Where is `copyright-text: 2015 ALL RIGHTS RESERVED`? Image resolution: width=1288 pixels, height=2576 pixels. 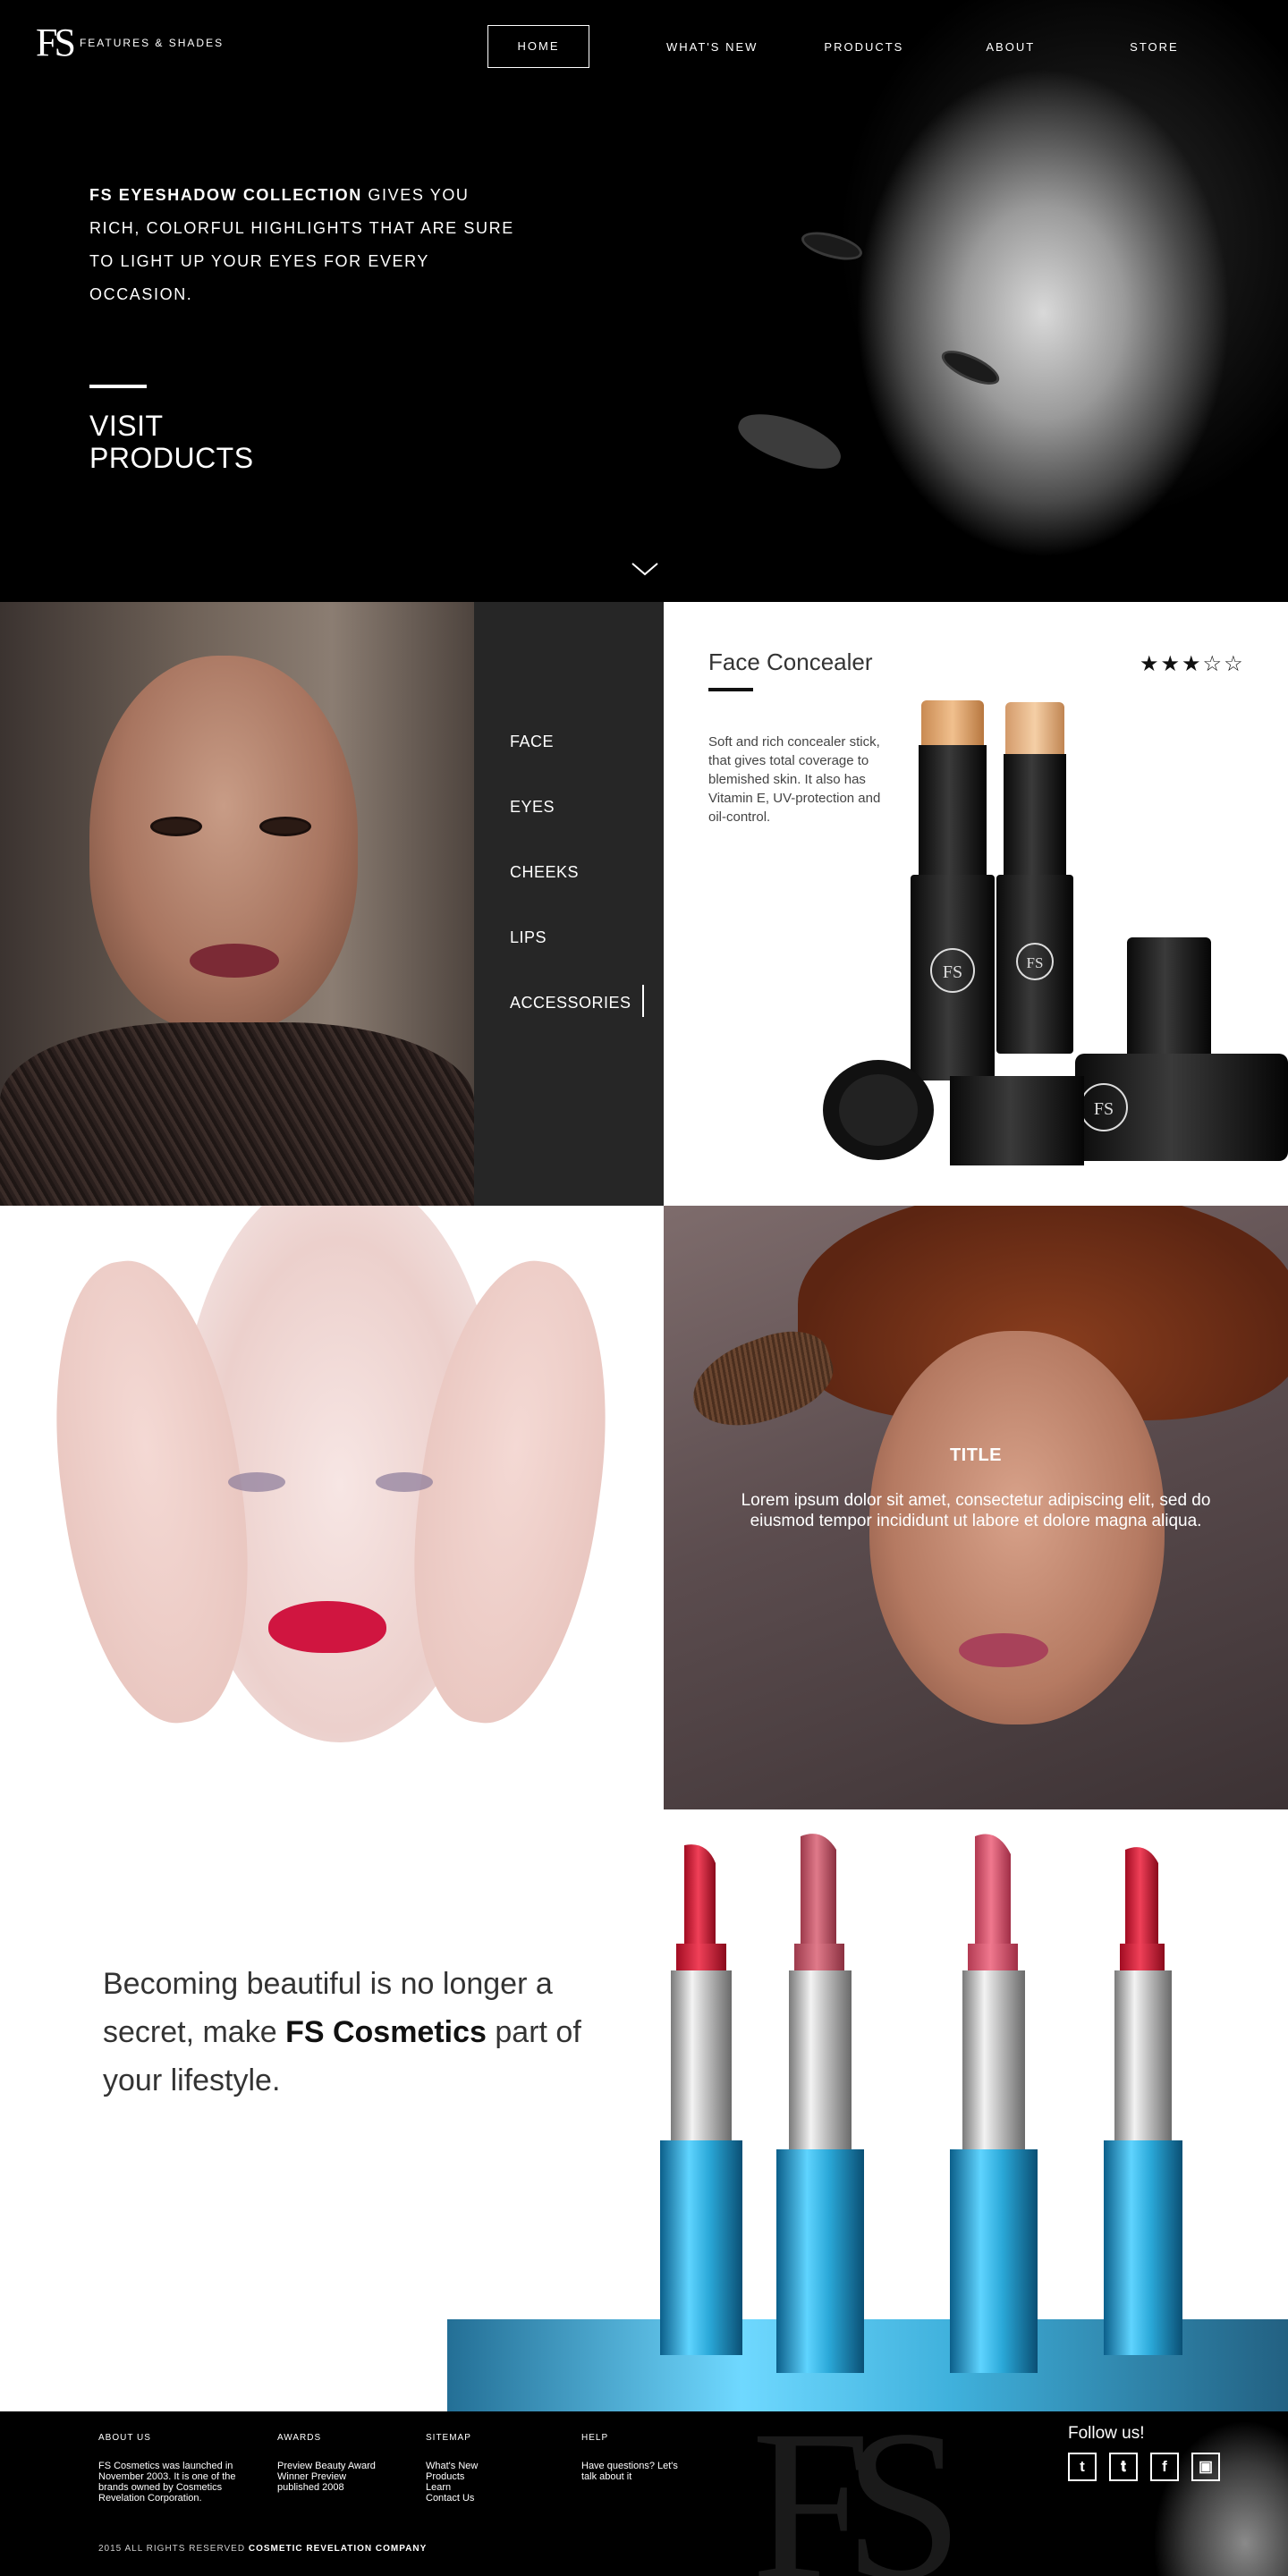 copyright-text: 2015 ALL RIGHTS RESERVED is located at coordinates (173, 2549).